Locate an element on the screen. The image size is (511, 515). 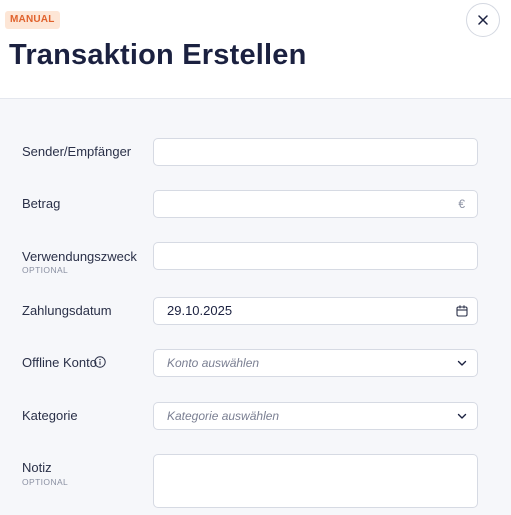
close-icon is located at coordinates (483, 20).